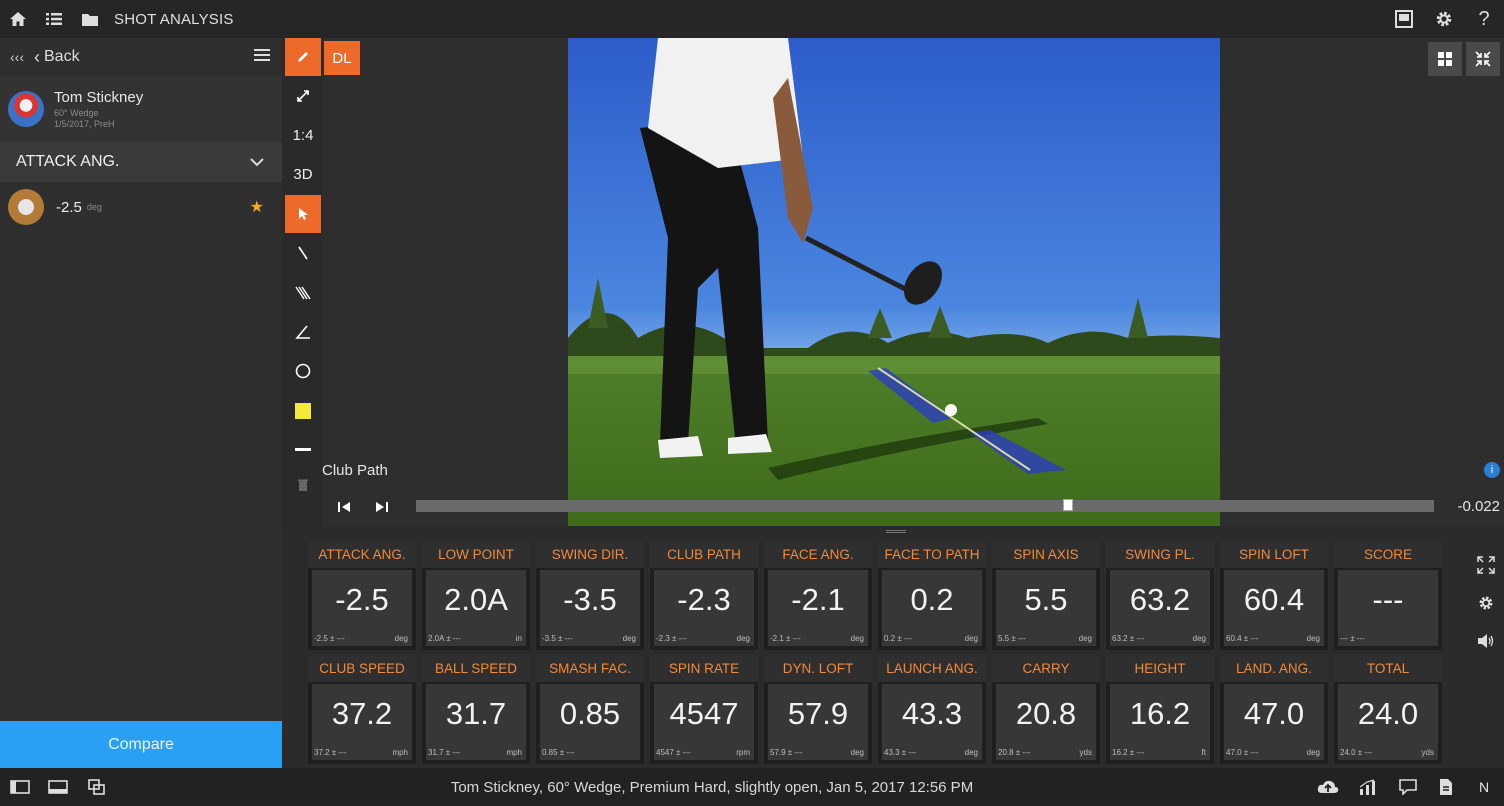 This screenshot has width=1504, height=806. I want to click on delete-drawing-button, so click(303, 485).